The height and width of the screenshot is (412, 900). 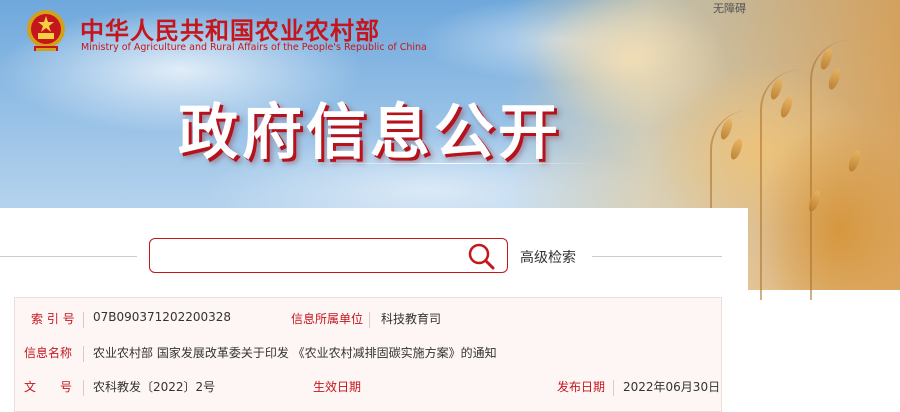 What do you see at coordinates (162, 317) in the screenshot?
I see `index-number-value: 07B090371202200328` at bounding box center [162, 317].